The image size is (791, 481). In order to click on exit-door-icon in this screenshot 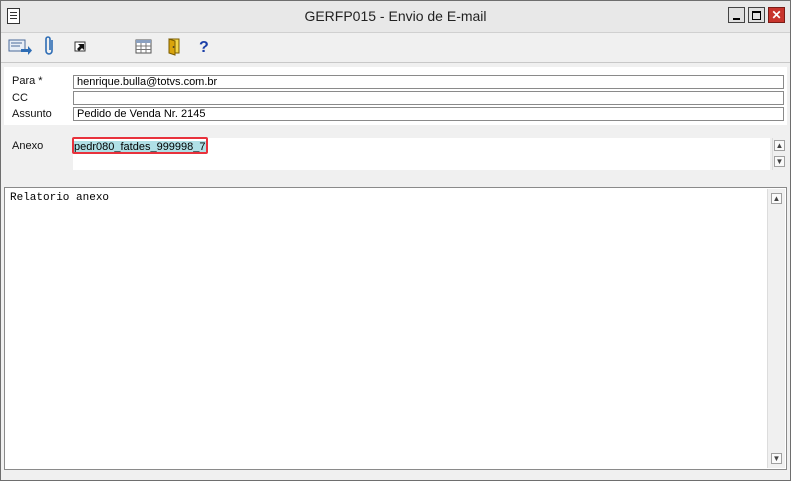, I will do `click(175, 46)`.